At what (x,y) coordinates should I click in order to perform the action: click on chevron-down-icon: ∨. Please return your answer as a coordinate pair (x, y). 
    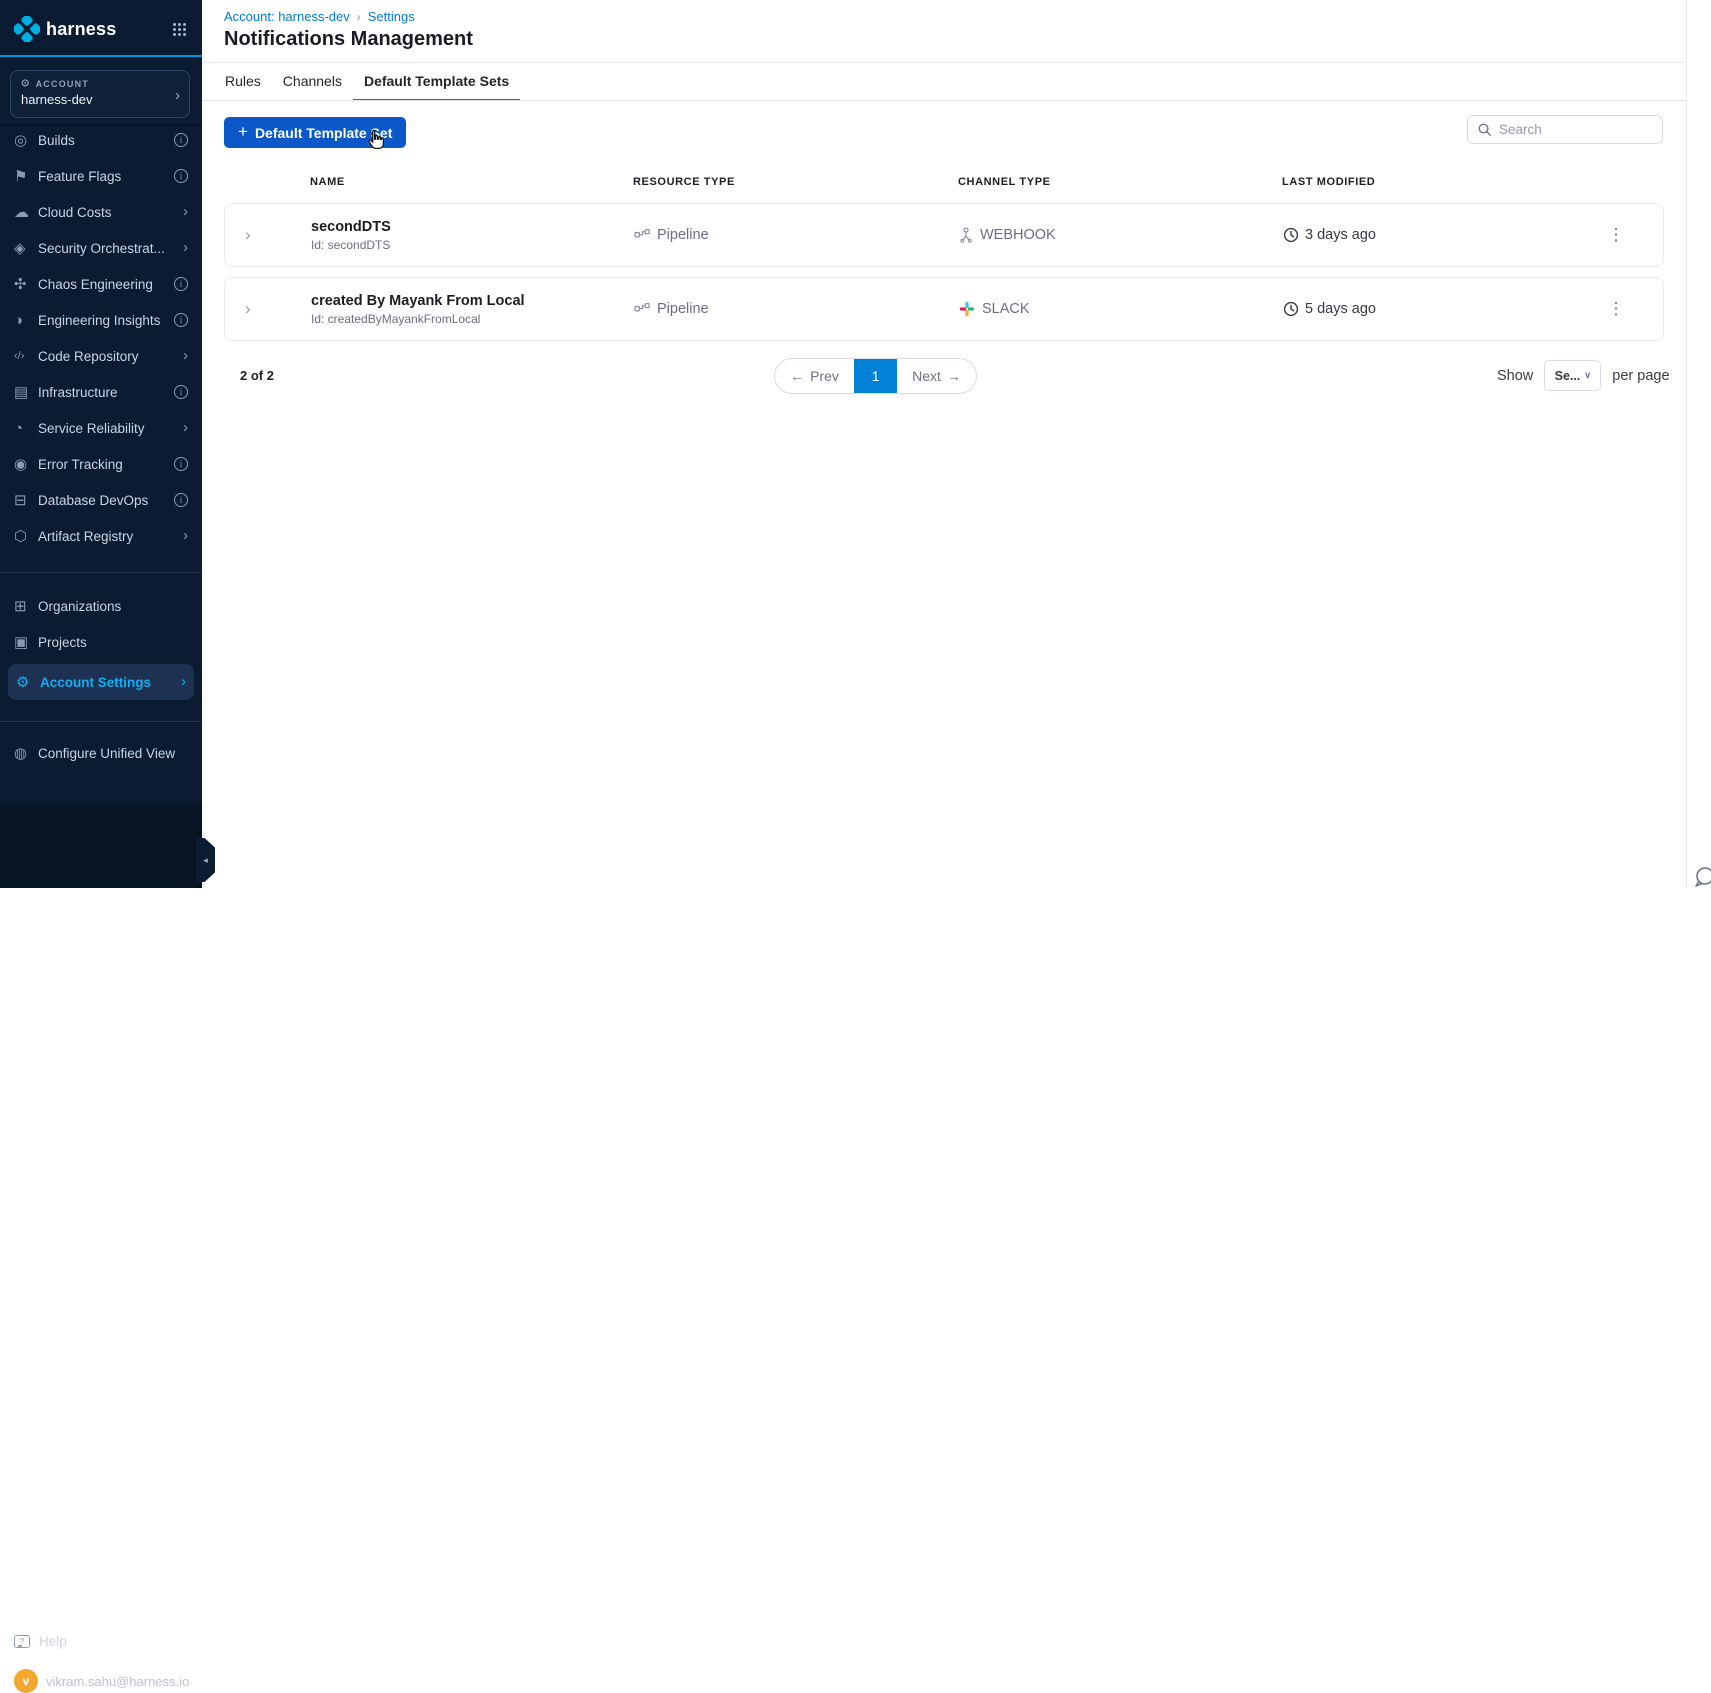
    Looking at the image, I should click on (1587, 375).